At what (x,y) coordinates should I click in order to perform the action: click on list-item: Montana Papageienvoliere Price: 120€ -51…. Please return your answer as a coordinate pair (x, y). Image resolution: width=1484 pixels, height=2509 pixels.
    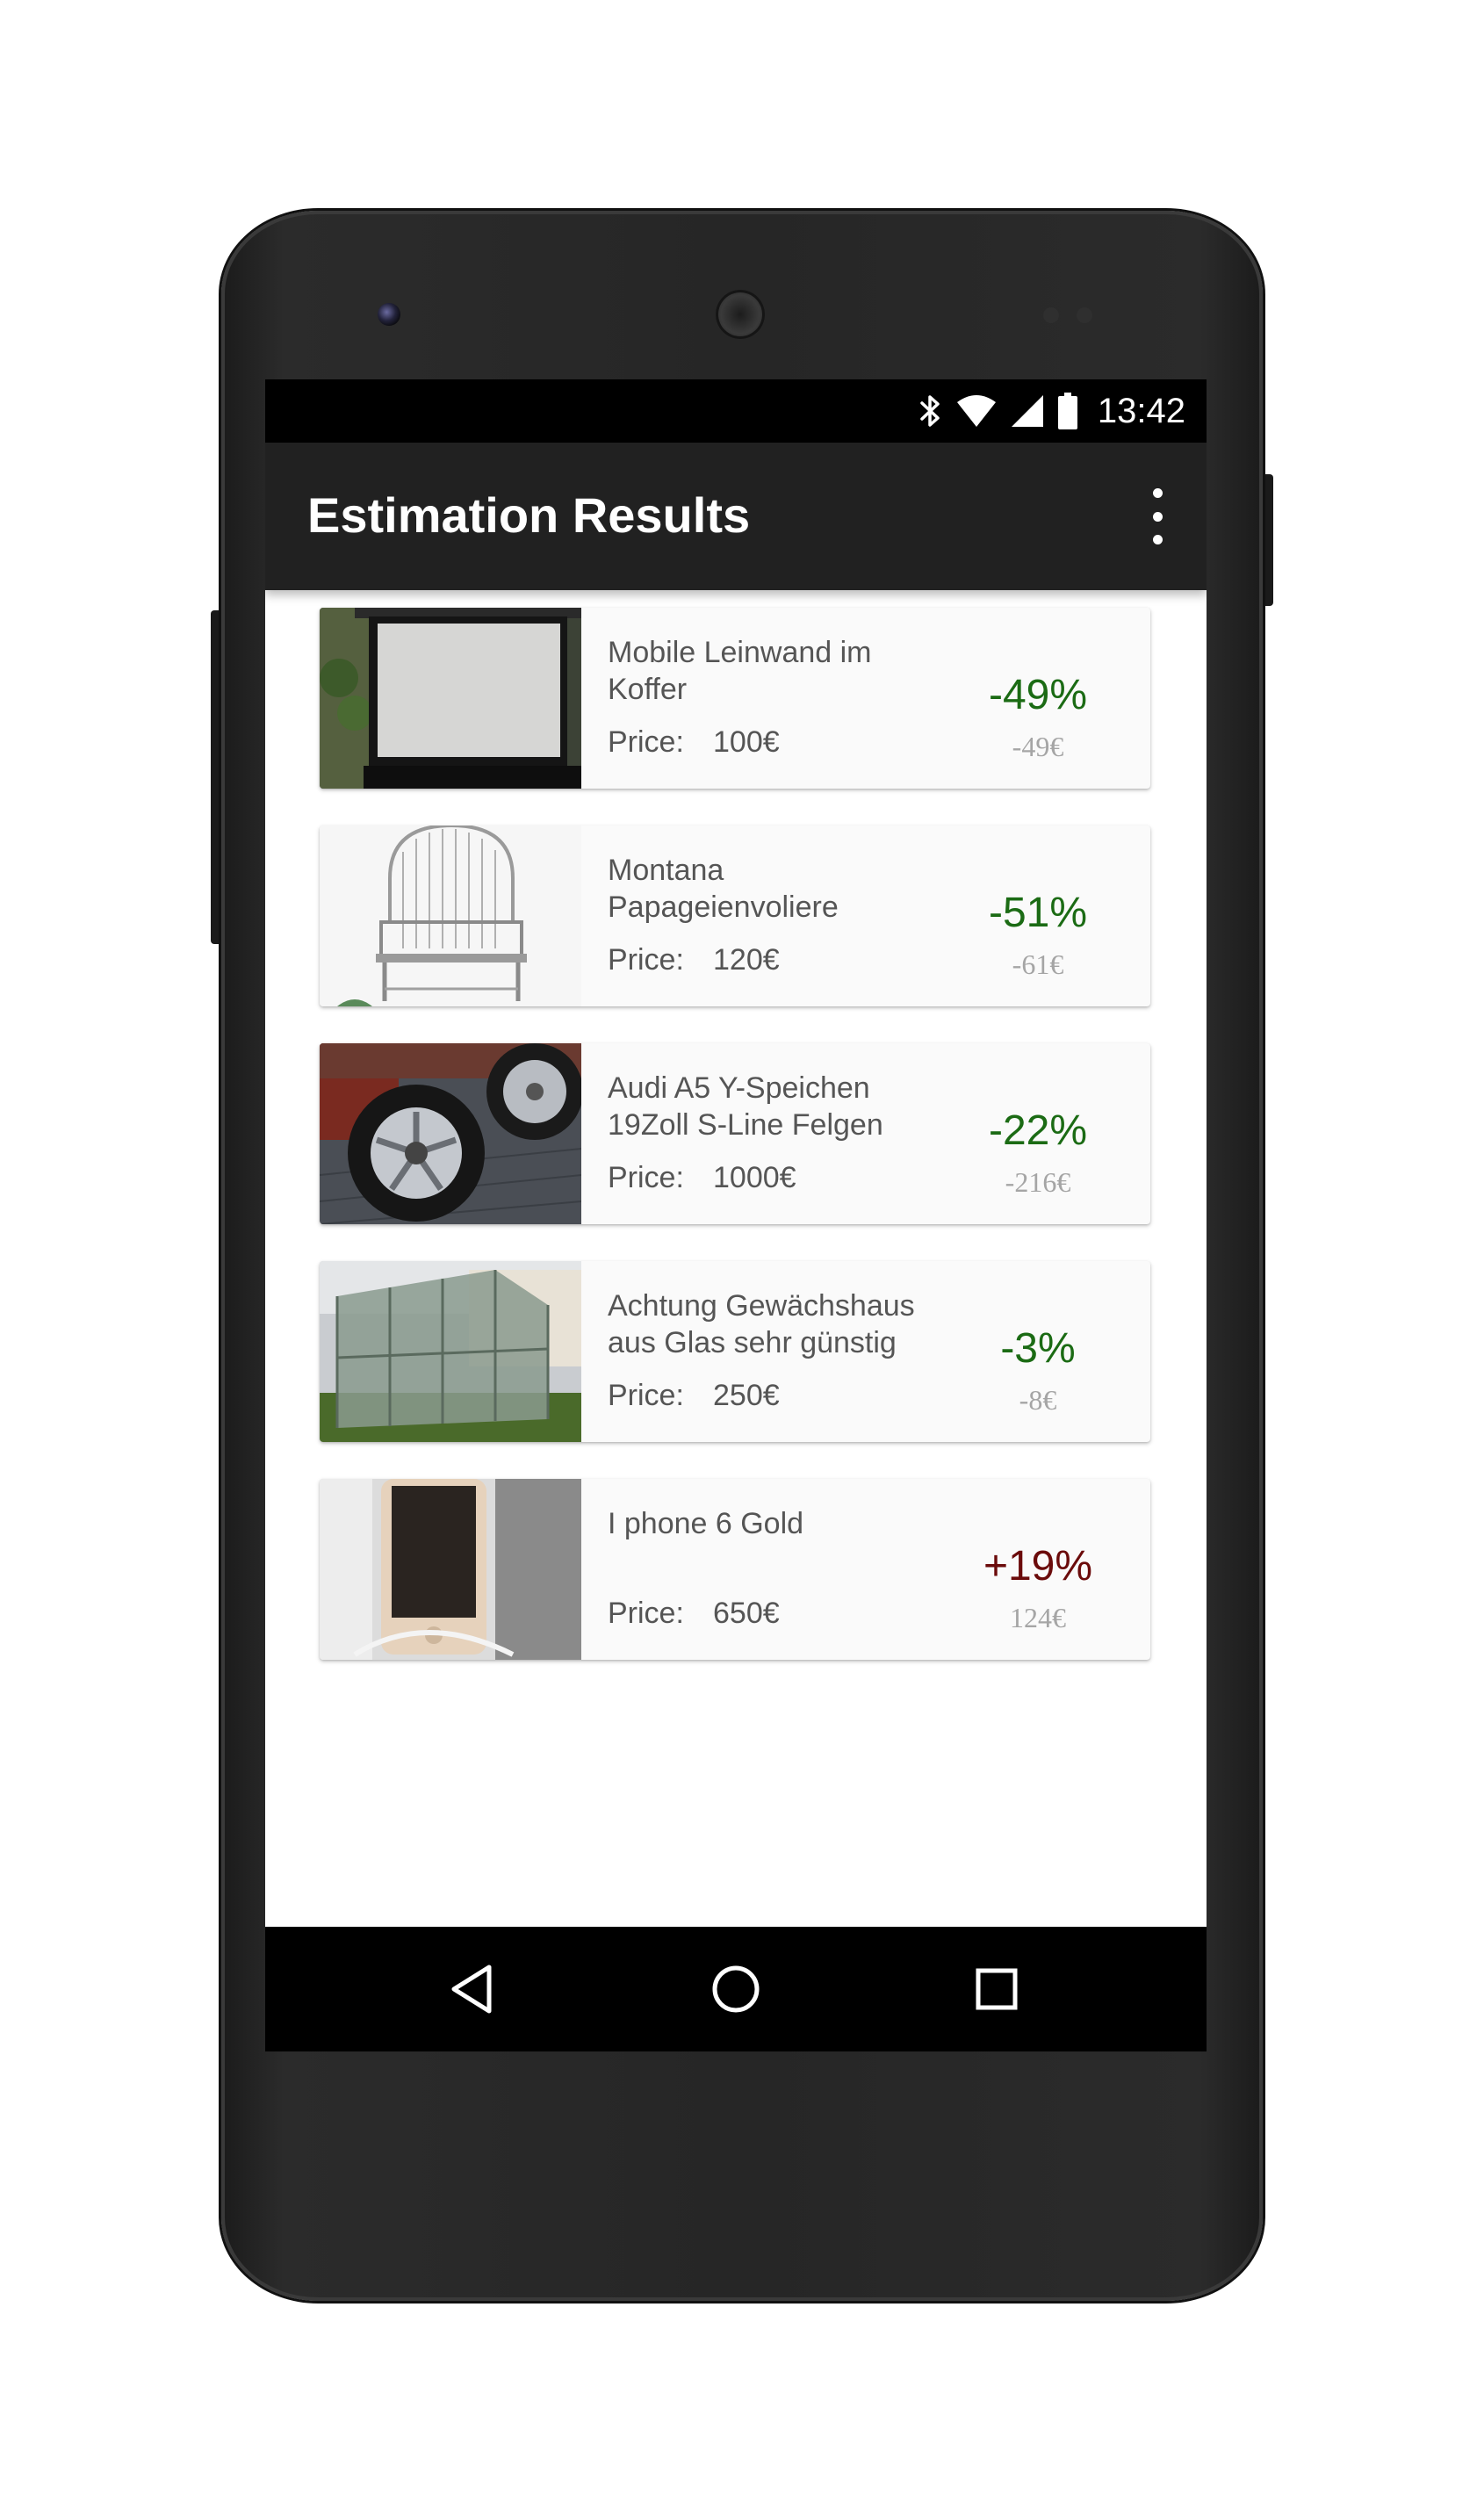
    Looking at the image, I should click on (735, 916).